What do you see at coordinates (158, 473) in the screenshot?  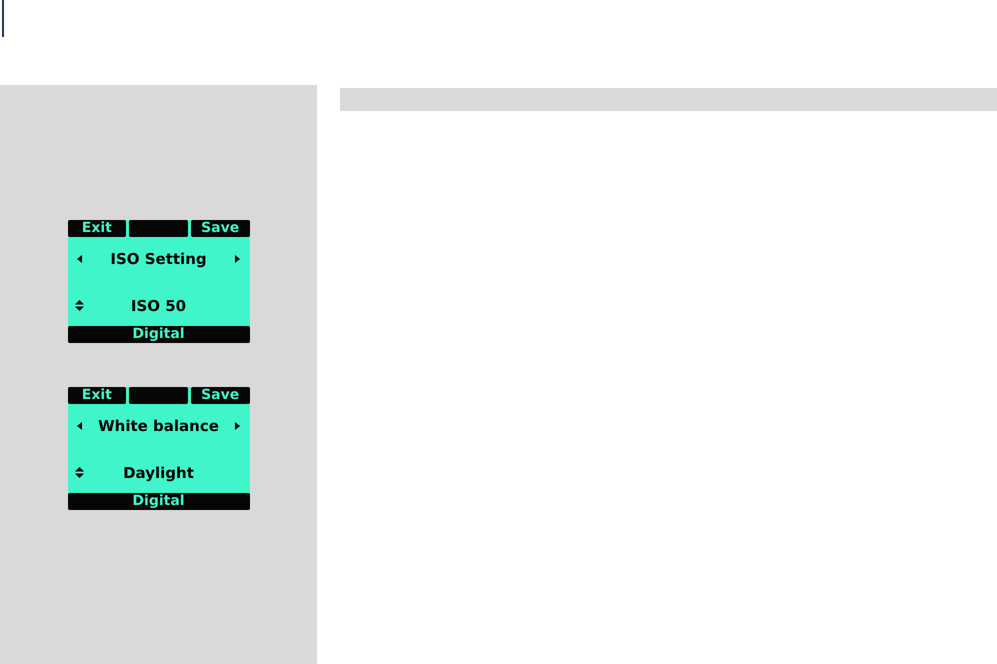 I see `setting-value: Daylight` at bounding box center [158, 473].